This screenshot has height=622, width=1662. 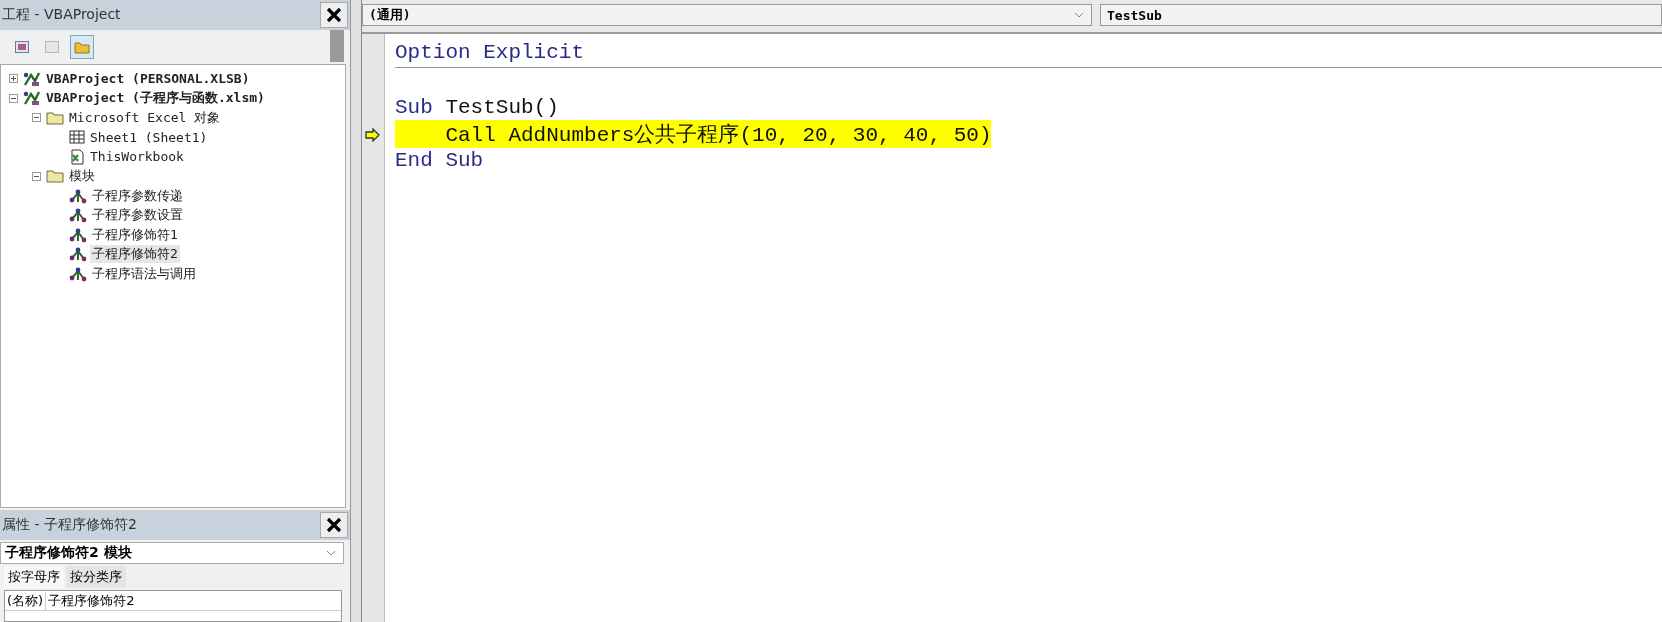 What do you see at coordinates (172, 553) in the screenshot?
I see `object-dropdown: 子程序修饰符2 模块` at bounding box center [172, 553].